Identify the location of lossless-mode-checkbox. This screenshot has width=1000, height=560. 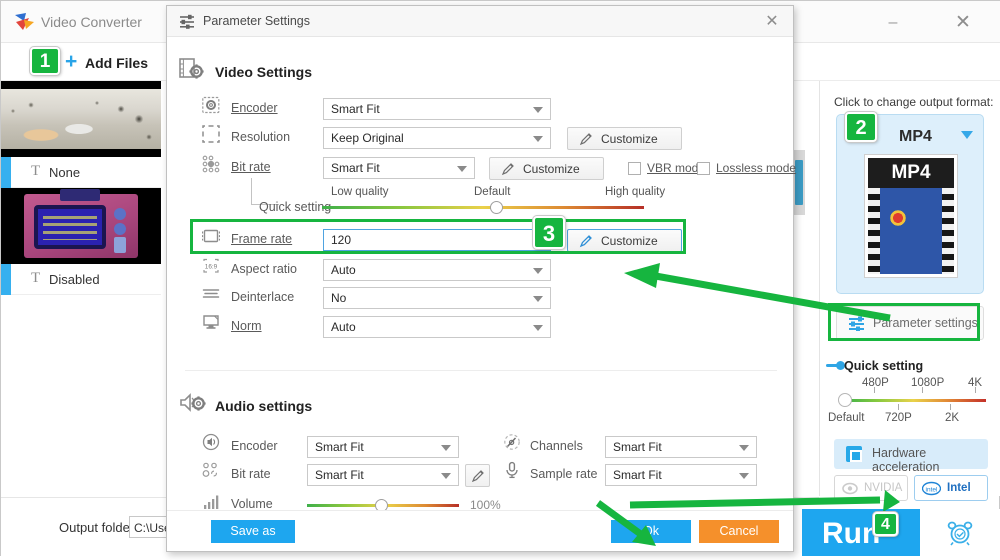
(703, 168).